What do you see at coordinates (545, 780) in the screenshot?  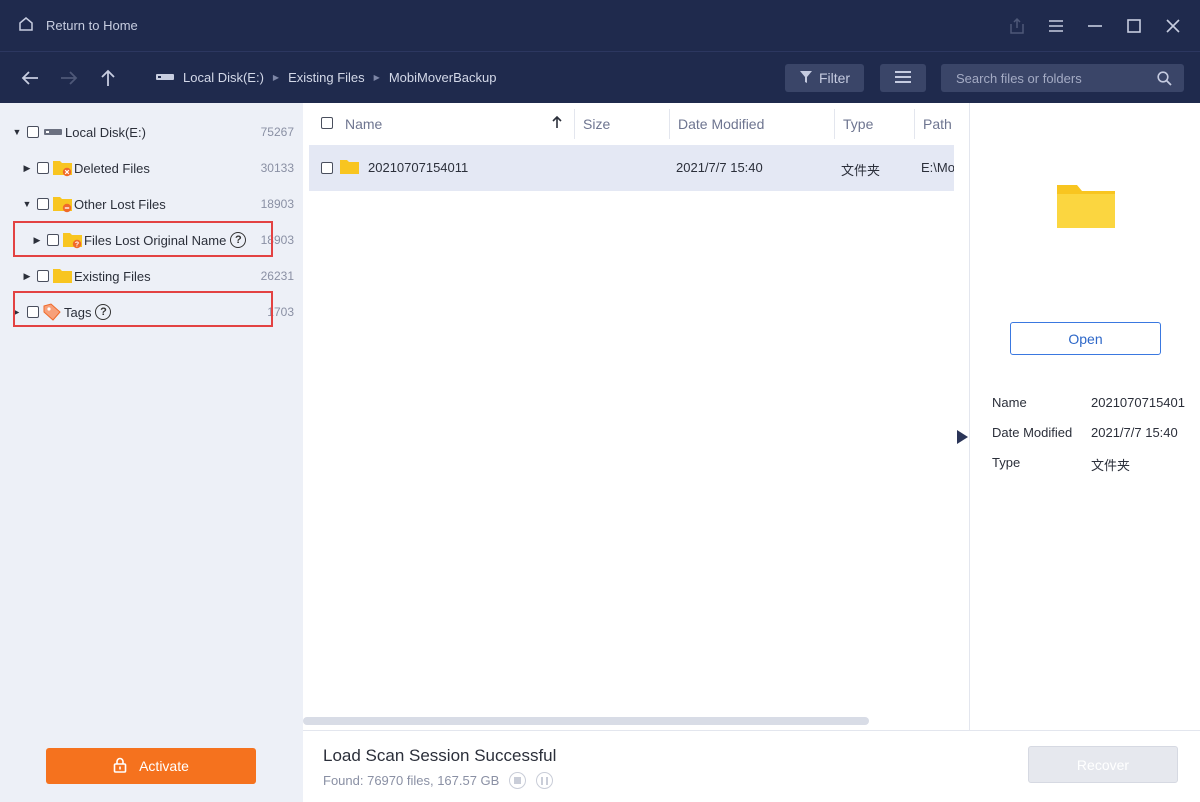 I see `pause-icon` at bounding box center [545, 780].